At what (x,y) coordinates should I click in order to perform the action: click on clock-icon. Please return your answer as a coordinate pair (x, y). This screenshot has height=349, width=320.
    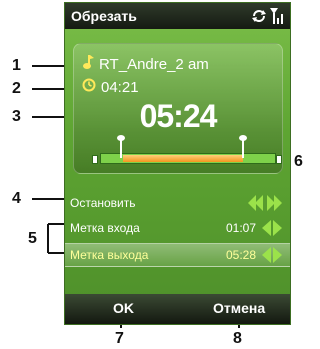
    Looking at the image, I should click on (89, 87).